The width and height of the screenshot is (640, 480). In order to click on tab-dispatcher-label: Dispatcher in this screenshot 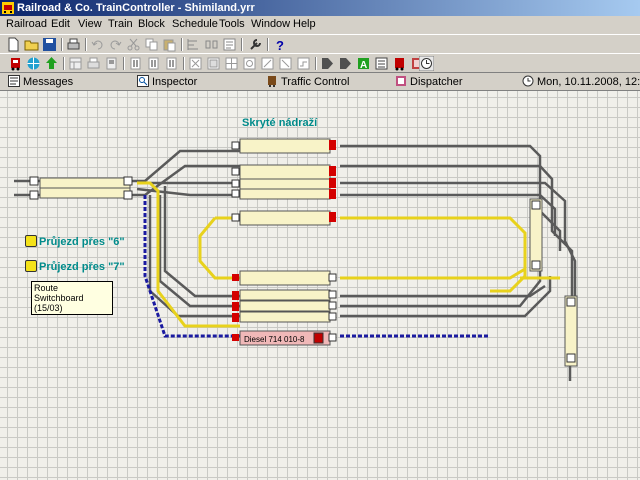, I will do `click(436, 82)`.